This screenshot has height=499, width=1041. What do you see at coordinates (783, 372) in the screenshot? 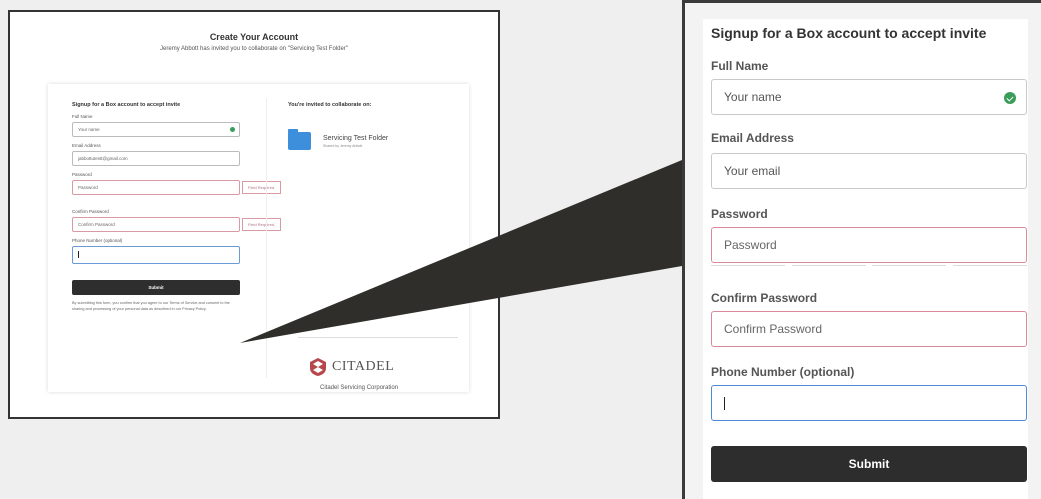
I see `phone-label: Phone Number (optional)` at bounding box center [783, 372].